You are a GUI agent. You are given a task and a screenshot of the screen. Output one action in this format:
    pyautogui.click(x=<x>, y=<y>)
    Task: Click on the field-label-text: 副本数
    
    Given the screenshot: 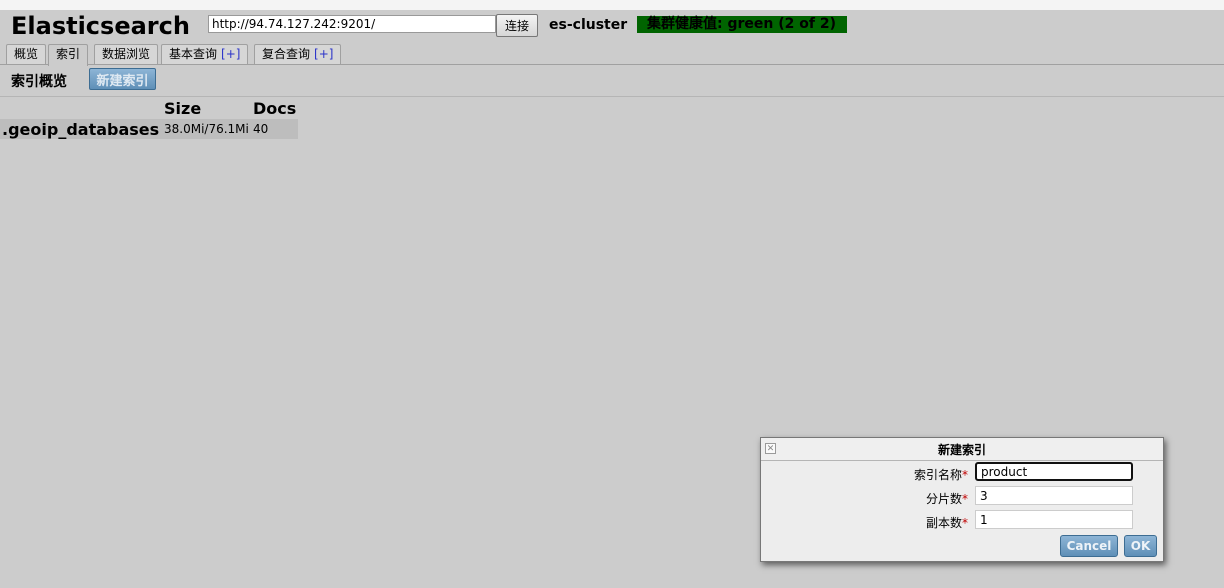 What is the action you would take?
    pyautogui.click(x=943, y=523)
    